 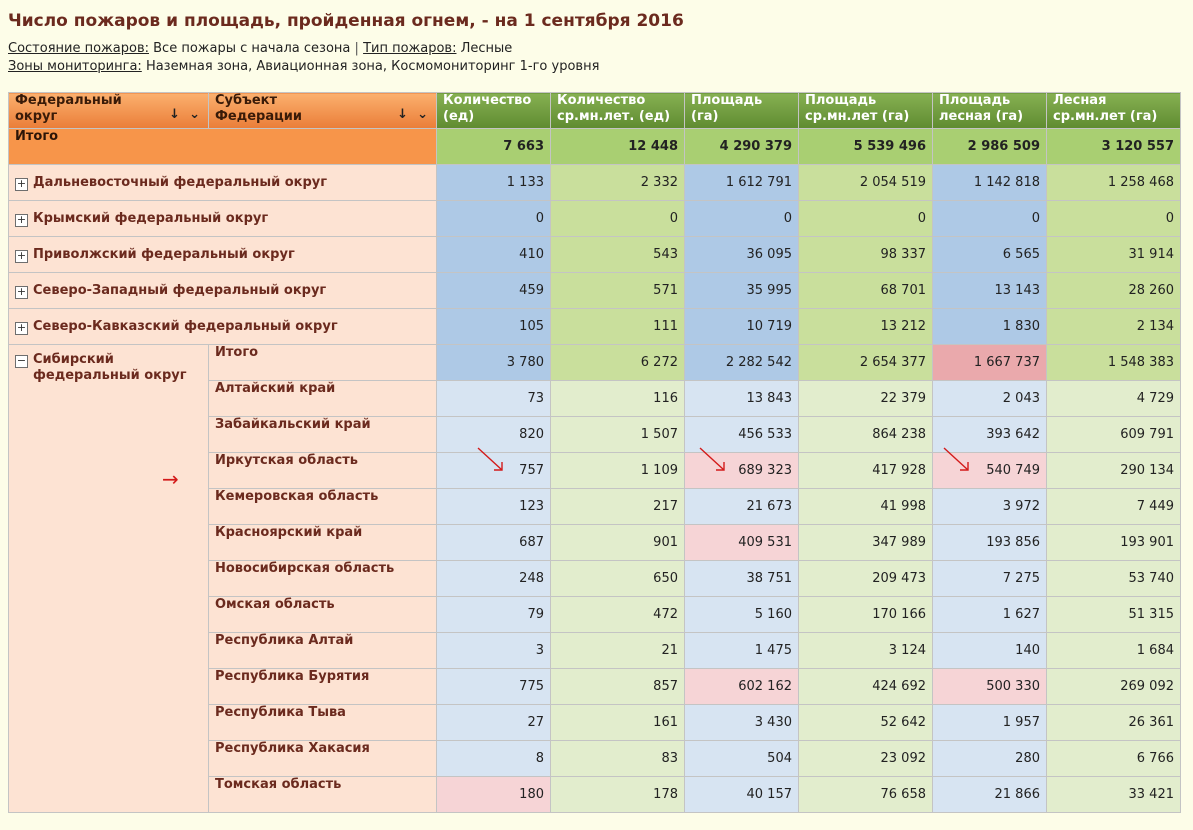 I want to click on value-cell: 8, so click(x=493, y=758).